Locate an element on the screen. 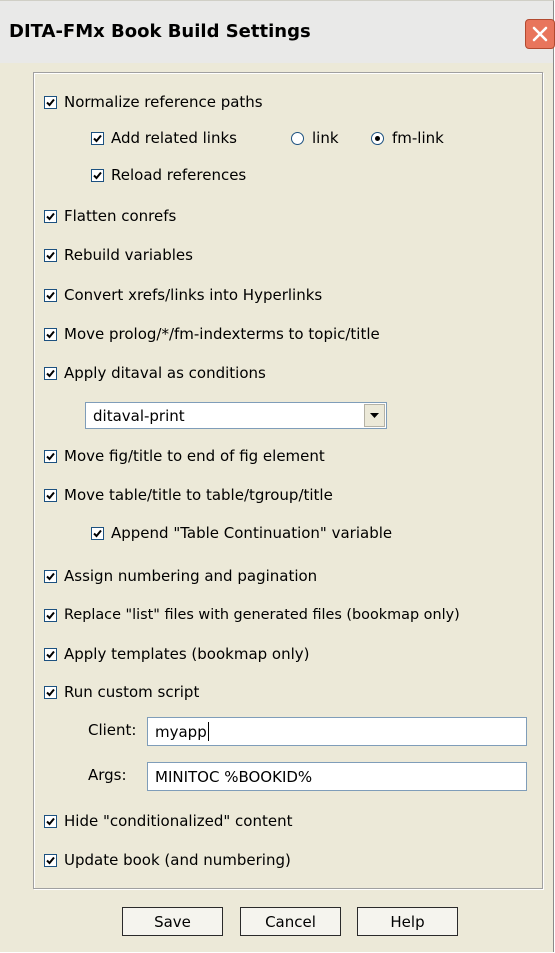 The height and width of the screenshot is (953, 555). apply-ditaval-option: Apply ditaval as conditions is located at coordinates (155, 373).